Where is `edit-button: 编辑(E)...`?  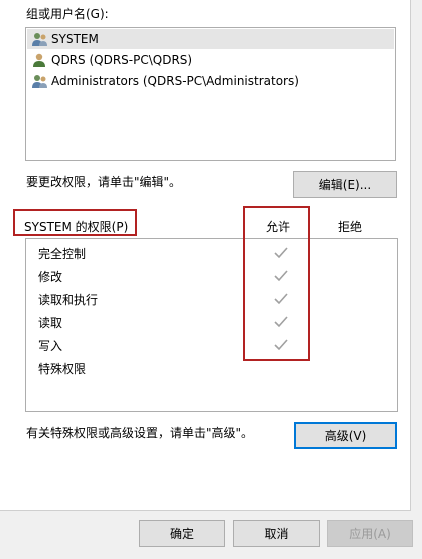 edit-button: 编辑(E)... is located at coordinates (345, 184).